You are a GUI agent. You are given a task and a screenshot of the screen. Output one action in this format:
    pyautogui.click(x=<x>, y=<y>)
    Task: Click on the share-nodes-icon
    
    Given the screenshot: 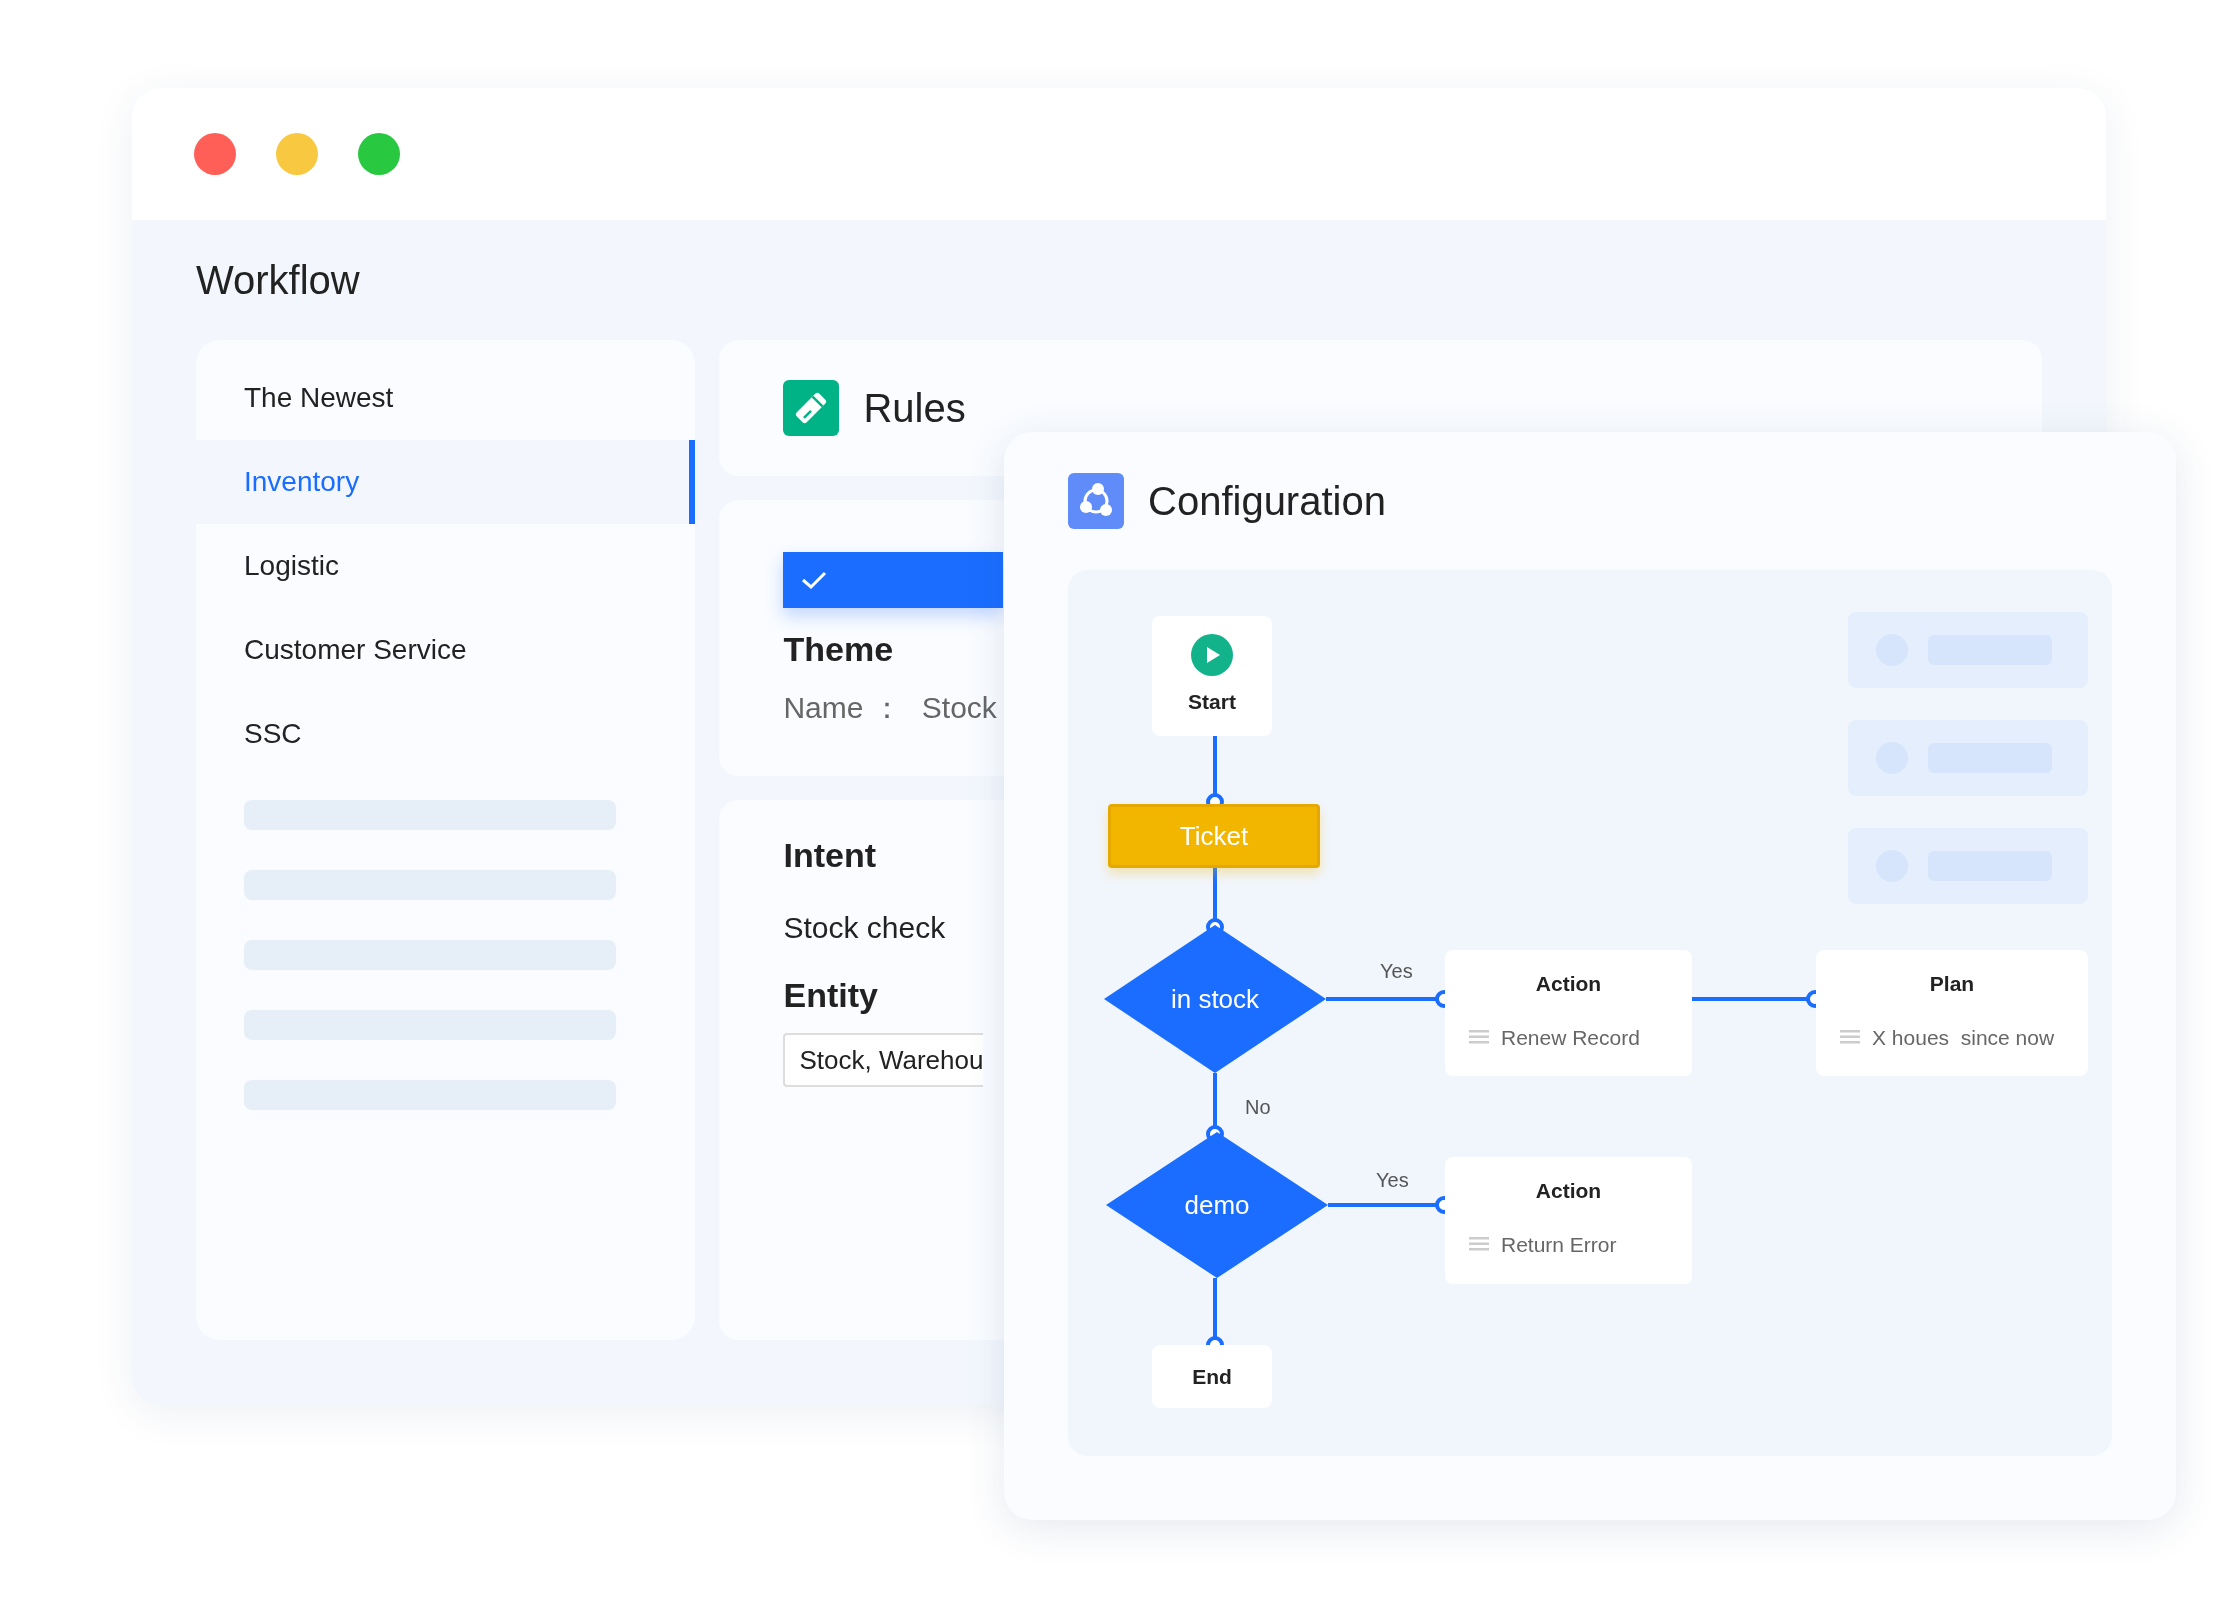 What is the action you would take?
    pyautogui.click(x=1096, y=501)
    